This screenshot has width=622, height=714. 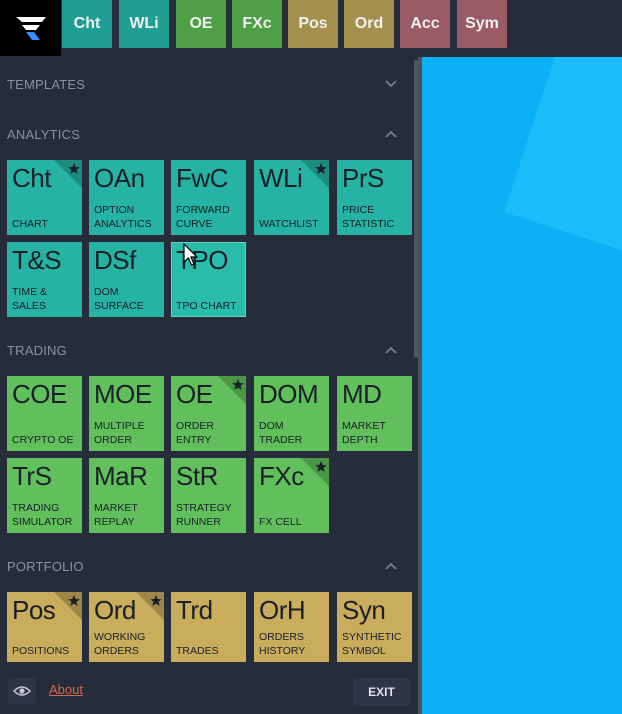 What do you see at coordinates (31, 178) in the screenshot?
I see `tile-abbr: Cht` at bounding box center [31, 178].